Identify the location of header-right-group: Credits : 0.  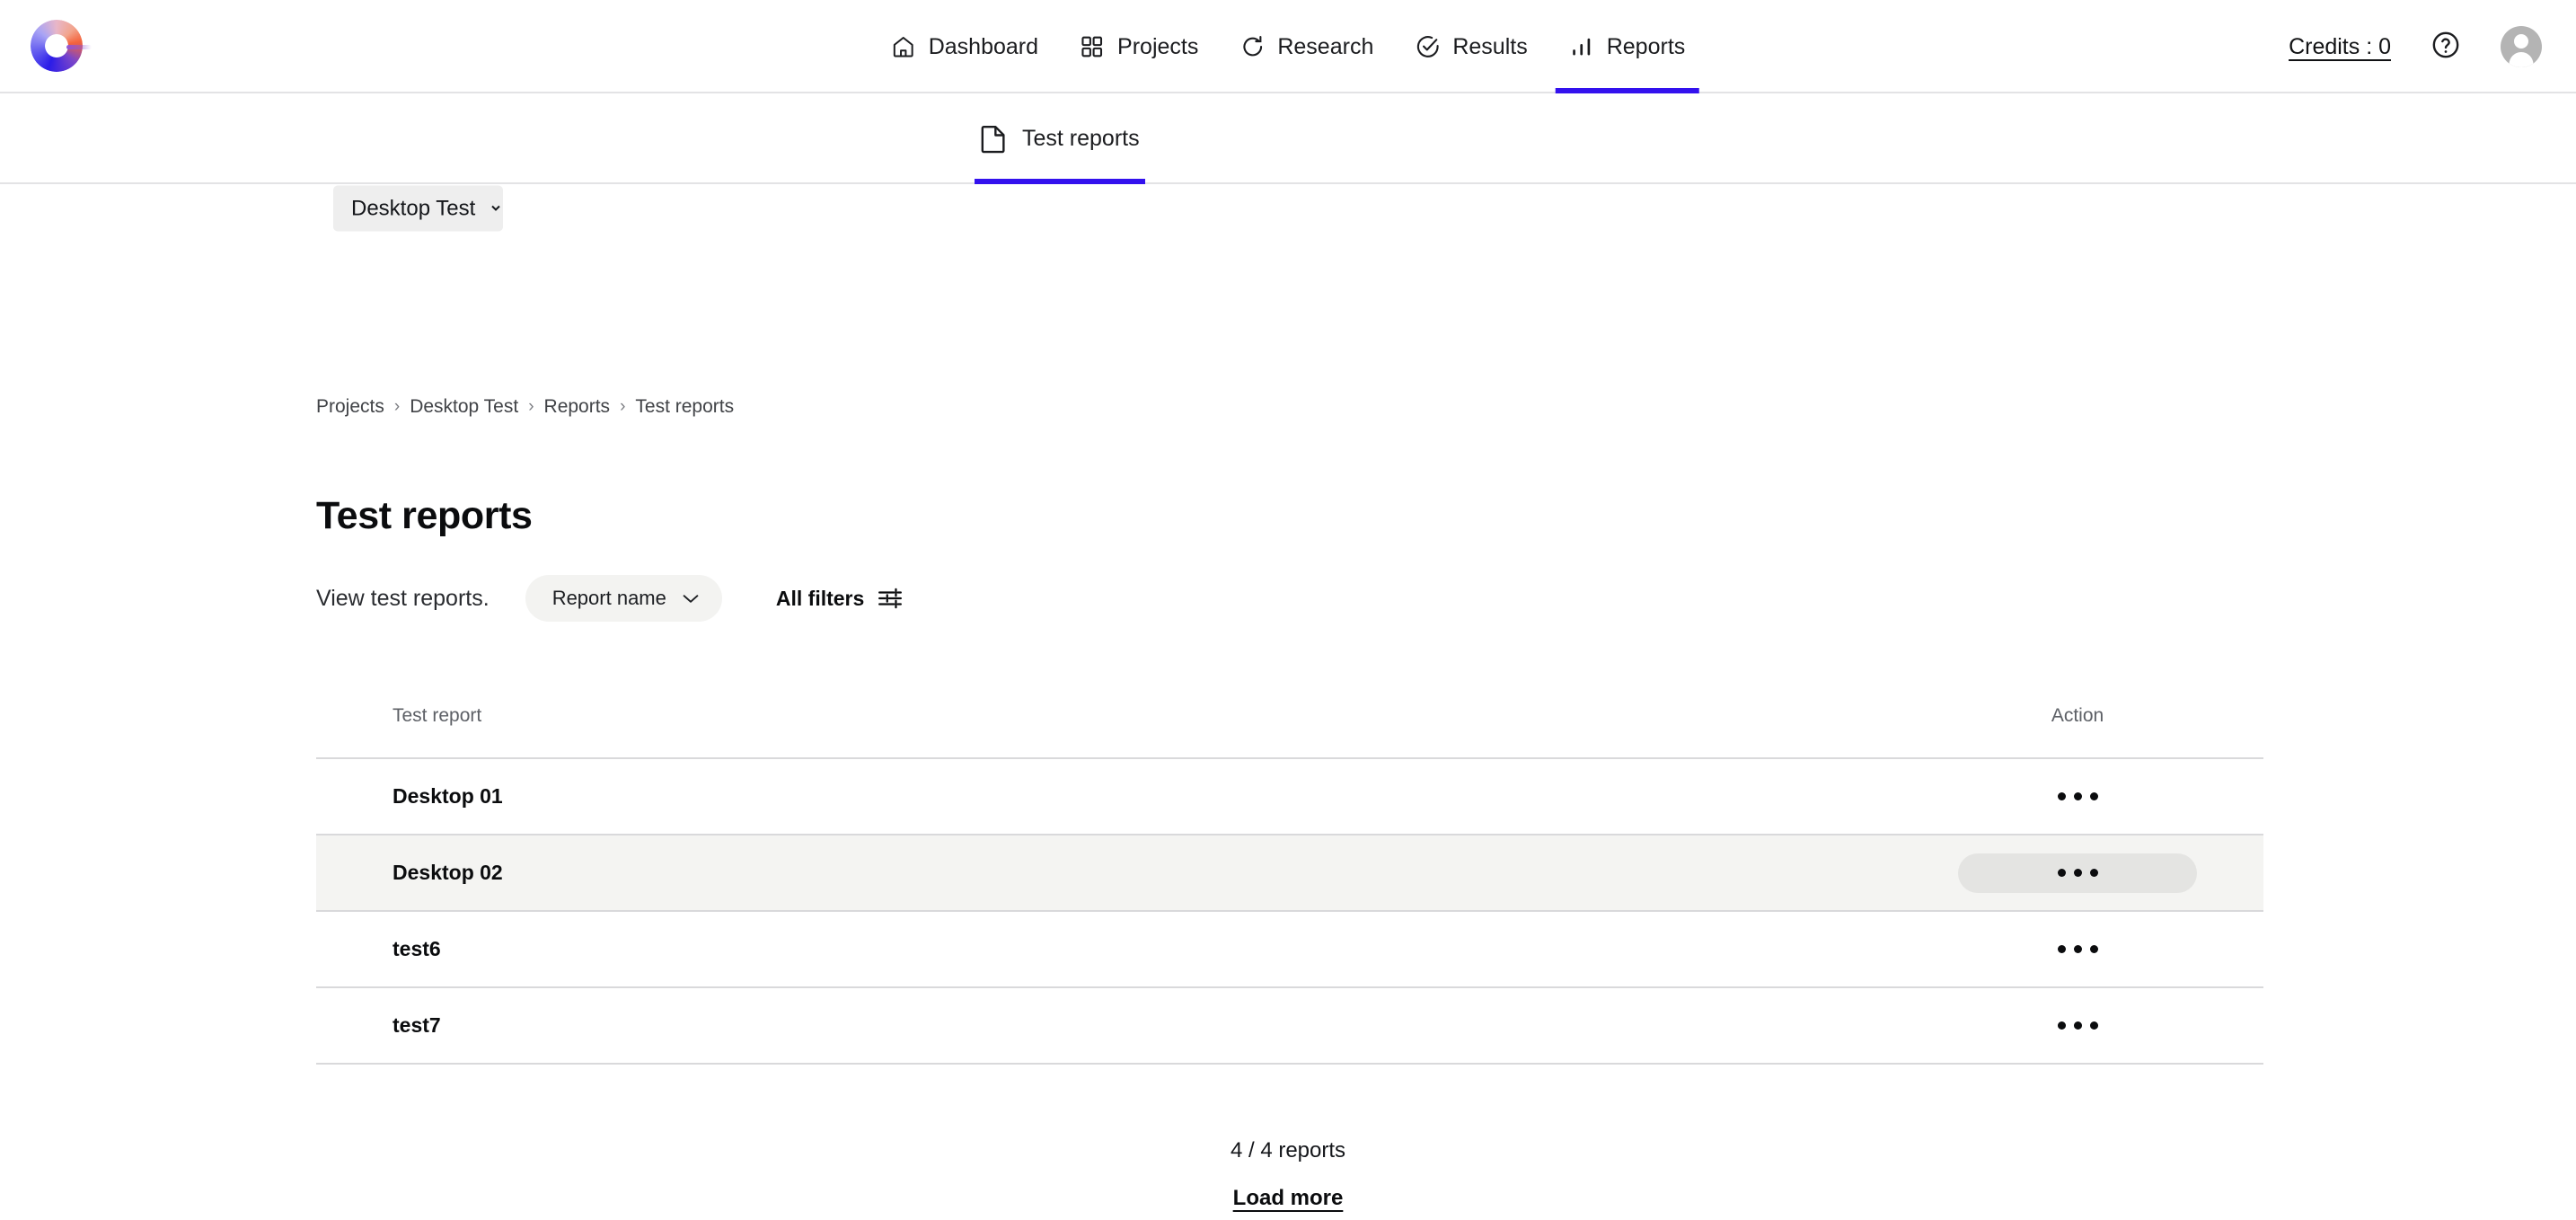
(2415, 46).